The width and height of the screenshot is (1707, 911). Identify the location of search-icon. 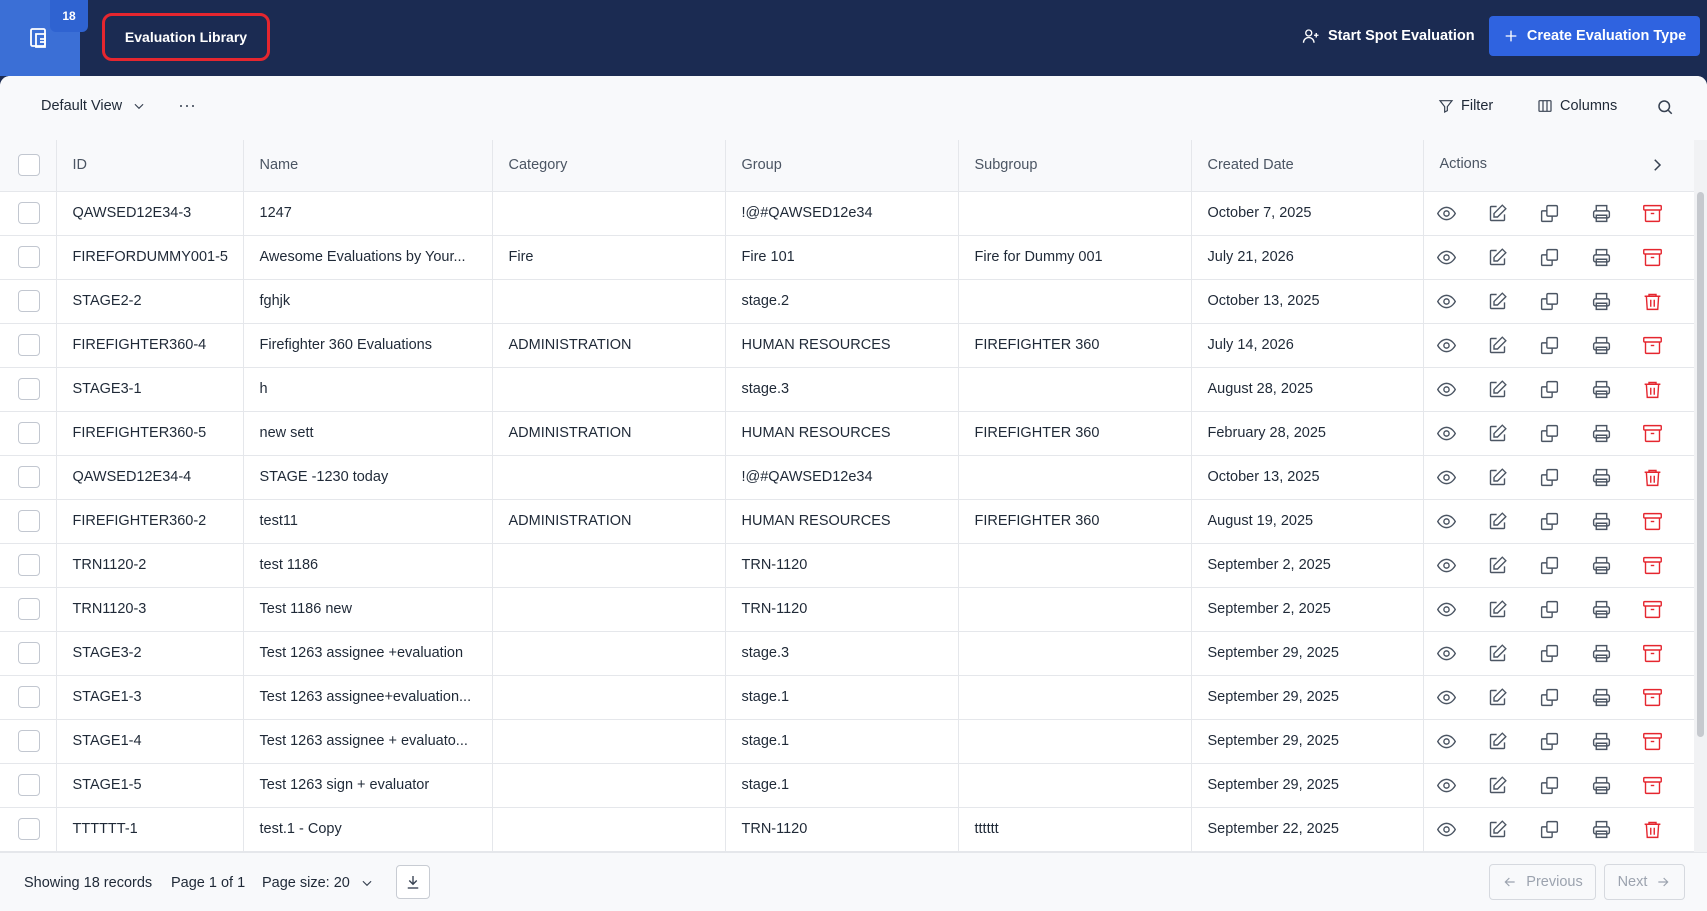
(1665, 107).